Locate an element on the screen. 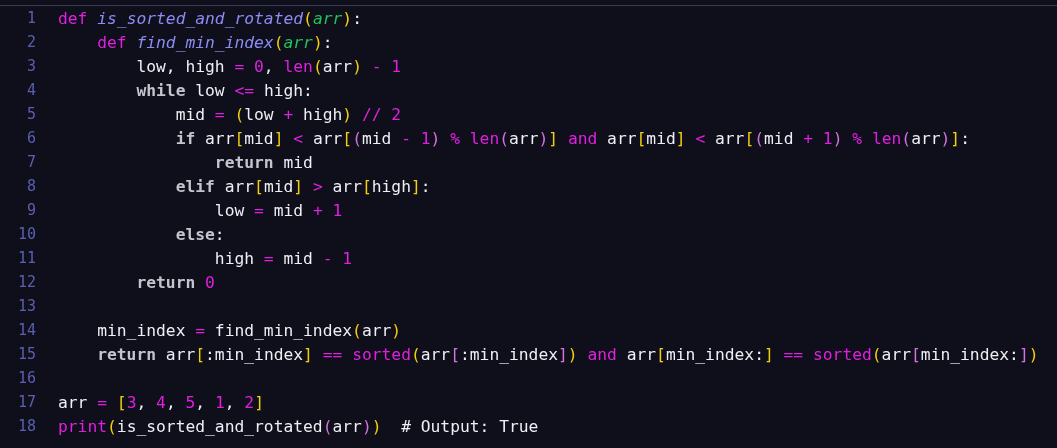  code-line: print(is_sorted_and_rotated(arr)) # Output: True is located at coordinates (298, 426).